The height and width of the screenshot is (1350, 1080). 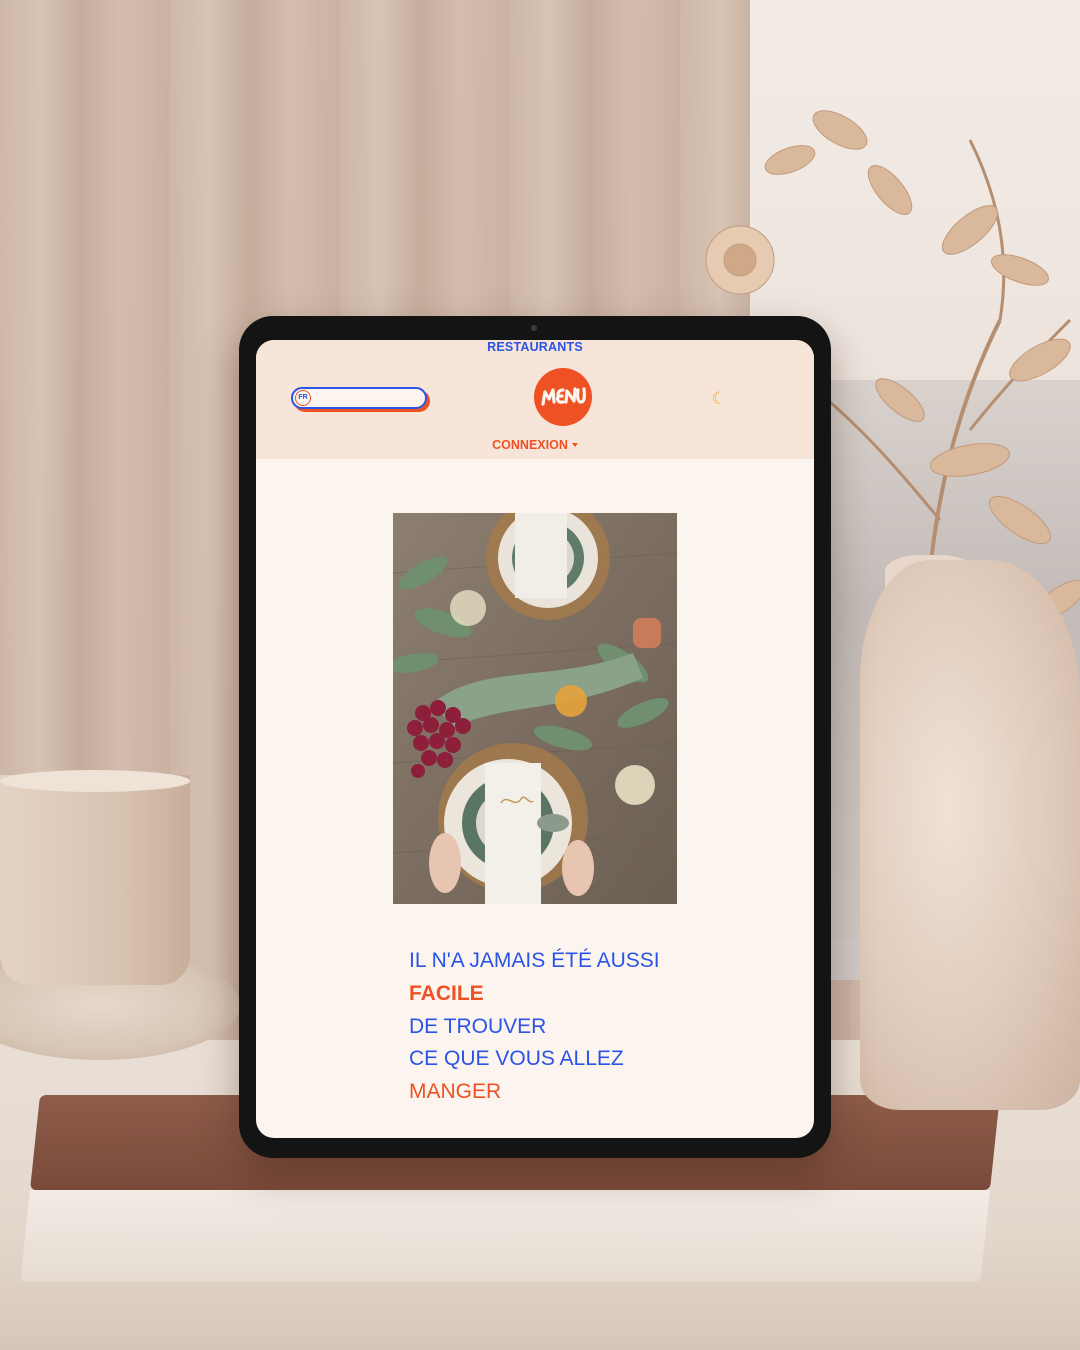 What do you see at coordinates (534, 328) in the screenshot?
I see `camera-dot` at bounding box center [534, 328].